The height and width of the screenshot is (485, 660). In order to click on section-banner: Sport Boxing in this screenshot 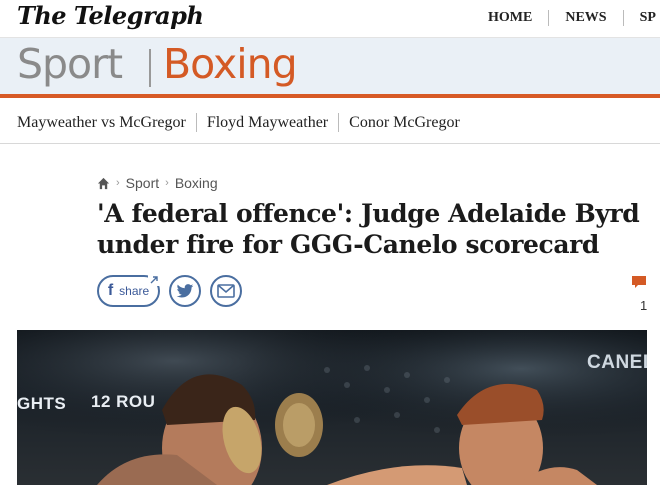, I will do `click(330, 68)`.